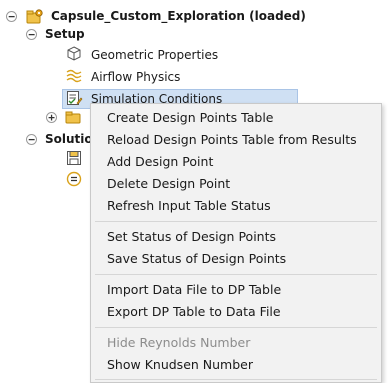 The image size is (390, 383). I want to click on expand-toggle: +, so click(51, 117).